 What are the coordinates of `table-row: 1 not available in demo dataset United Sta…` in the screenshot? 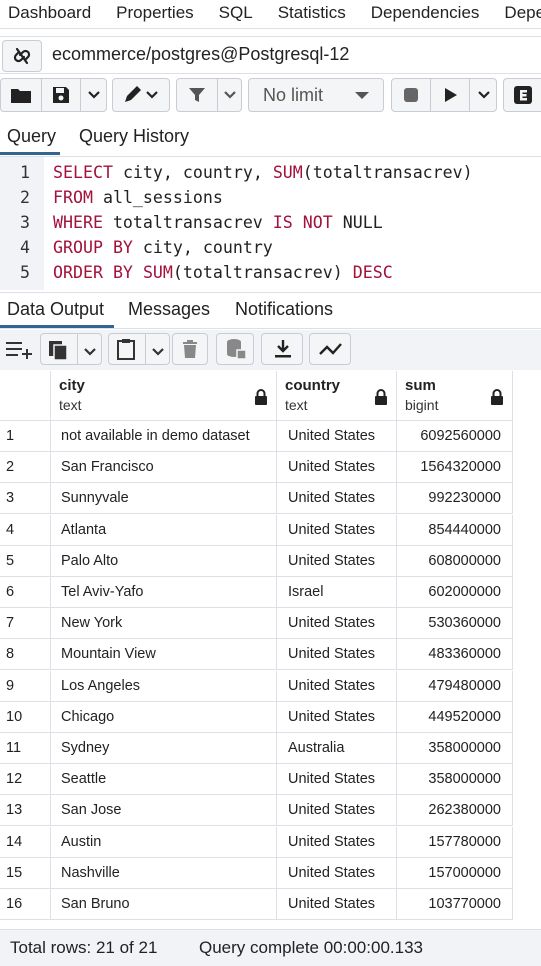 It's located at (256, 436).